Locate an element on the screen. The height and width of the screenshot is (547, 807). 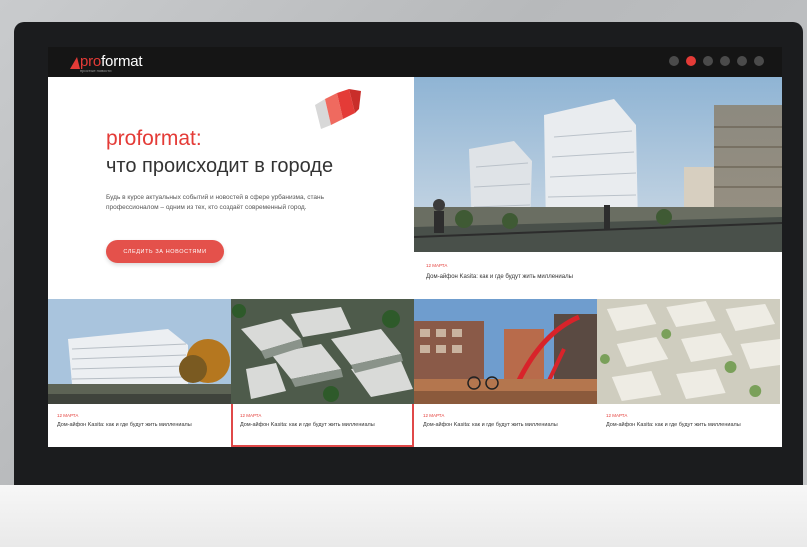
follow-news-button: следить за новостями is located at coordinates (165, 251).